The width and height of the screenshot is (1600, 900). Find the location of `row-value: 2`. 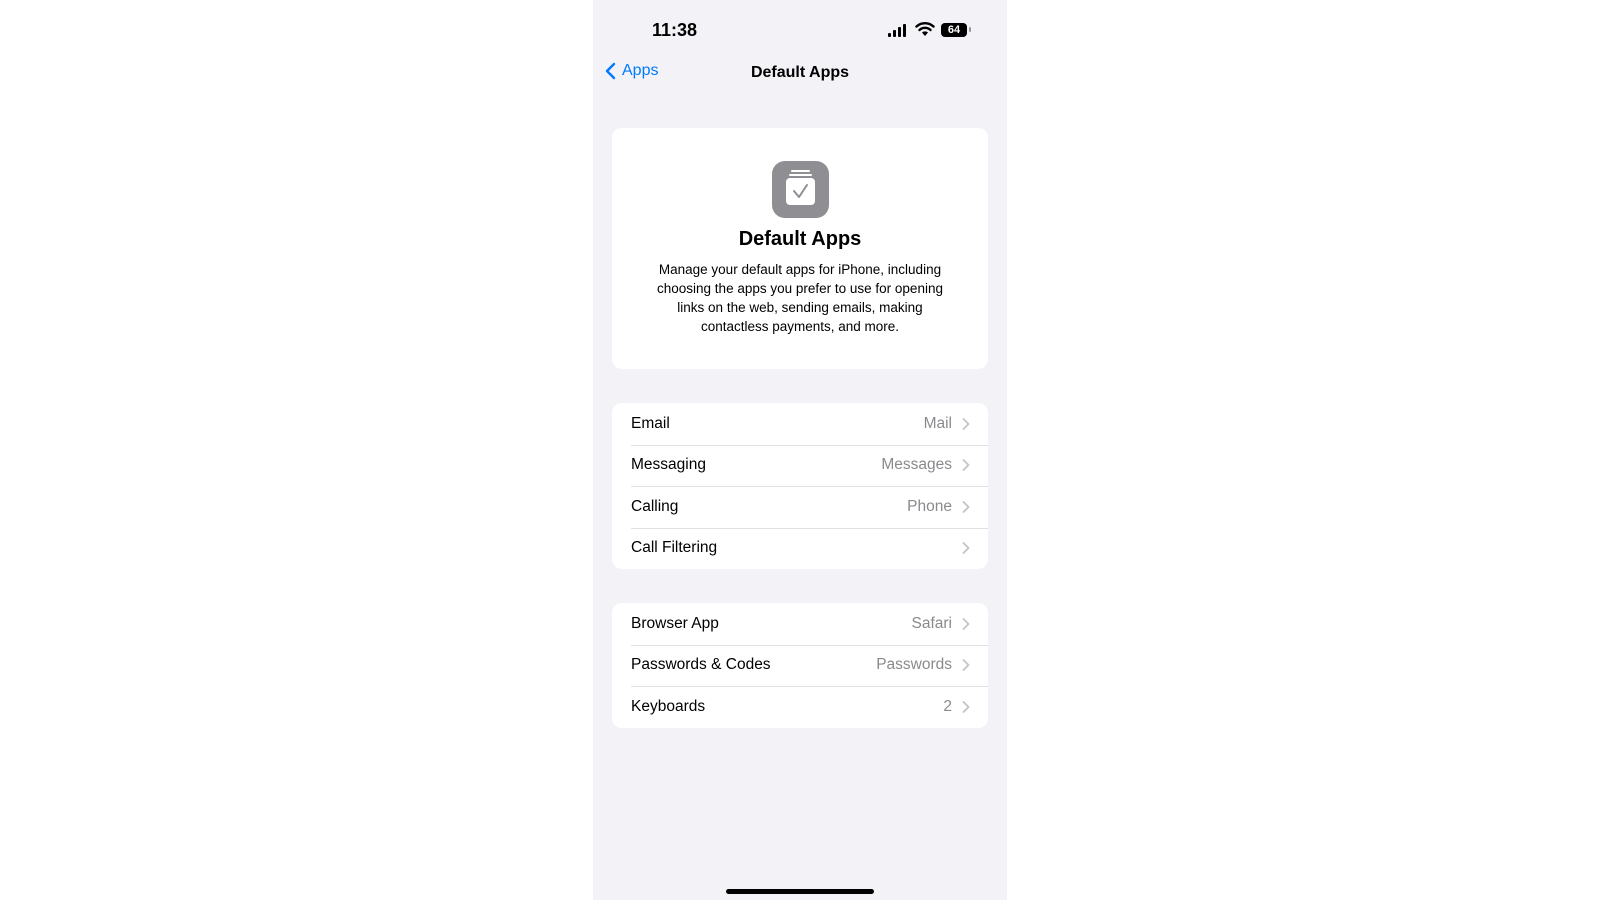

row-value: 2 is located at coordinates (947, 706).